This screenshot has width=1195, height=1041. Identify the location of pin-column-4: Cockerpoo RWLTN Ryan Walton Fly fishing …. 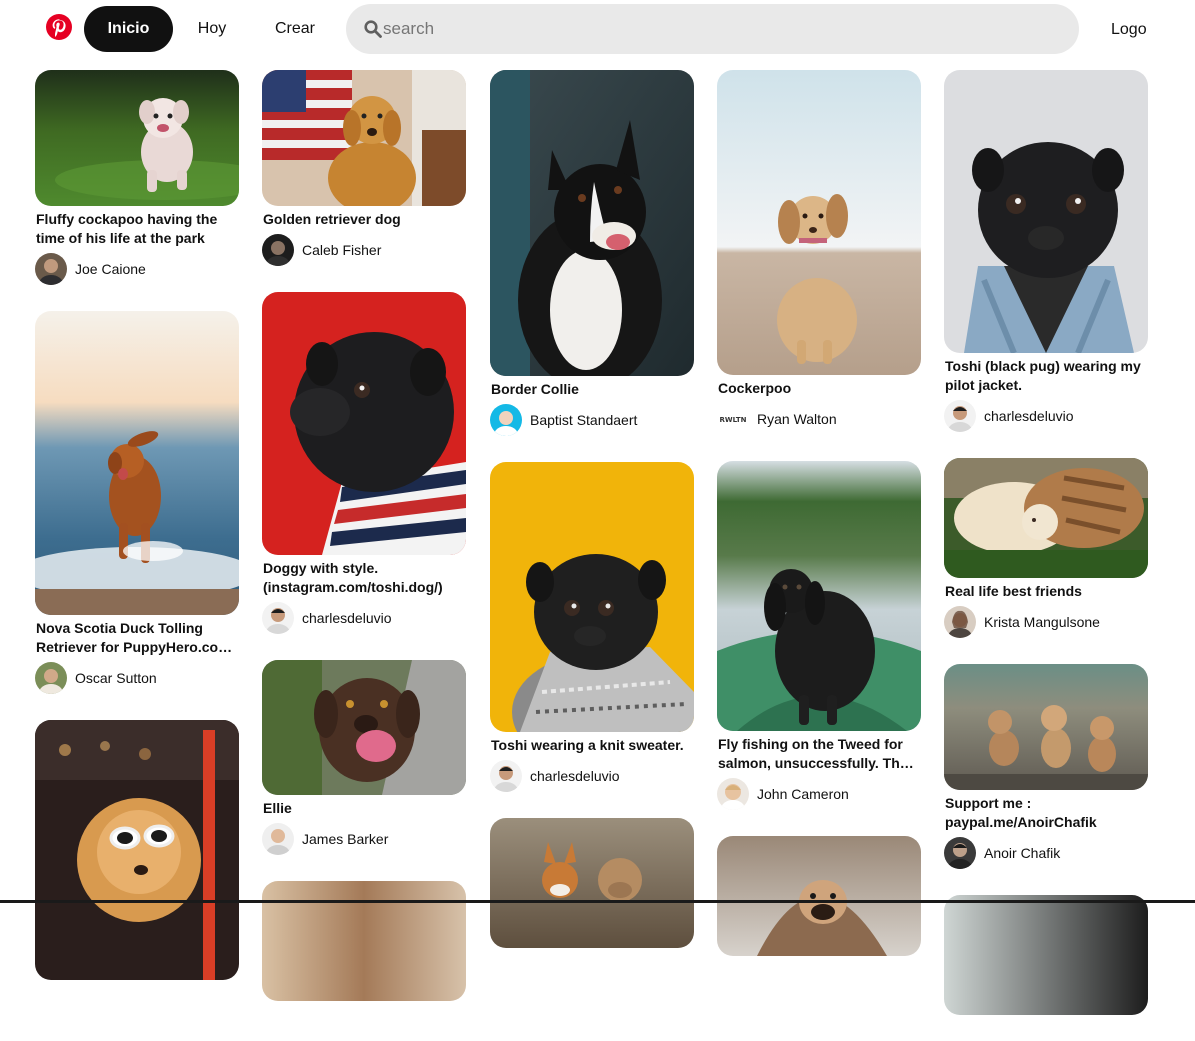
(819, 526).